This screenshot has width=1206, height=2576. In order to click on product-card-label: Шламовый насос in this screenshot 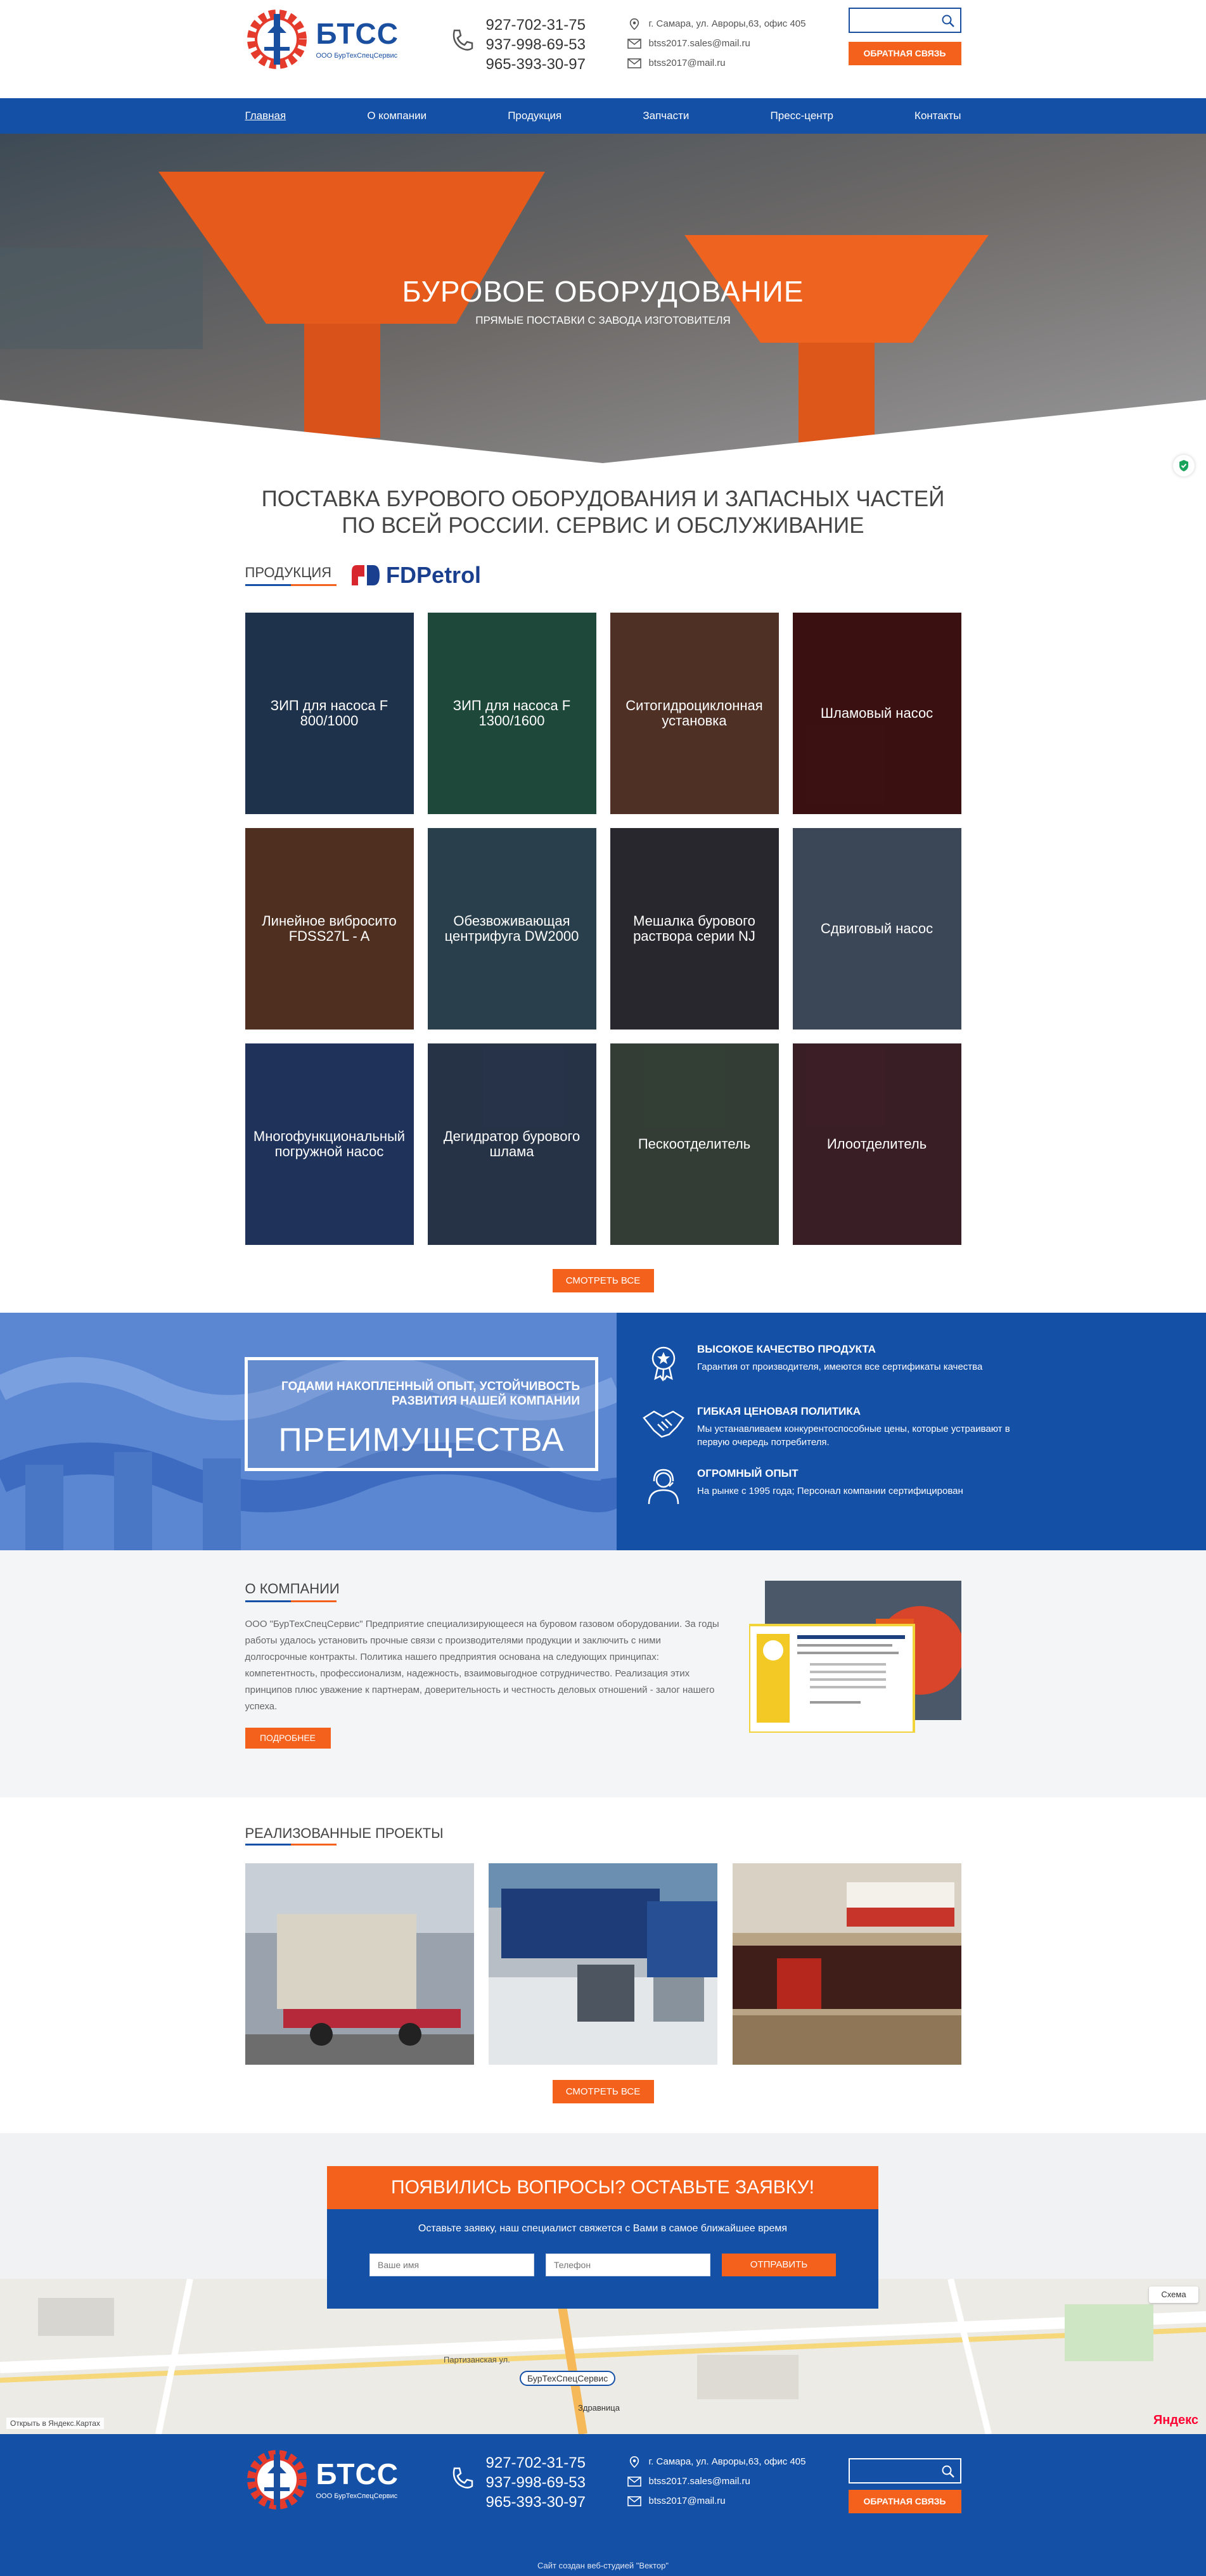, I will do `click(876, 713)`.